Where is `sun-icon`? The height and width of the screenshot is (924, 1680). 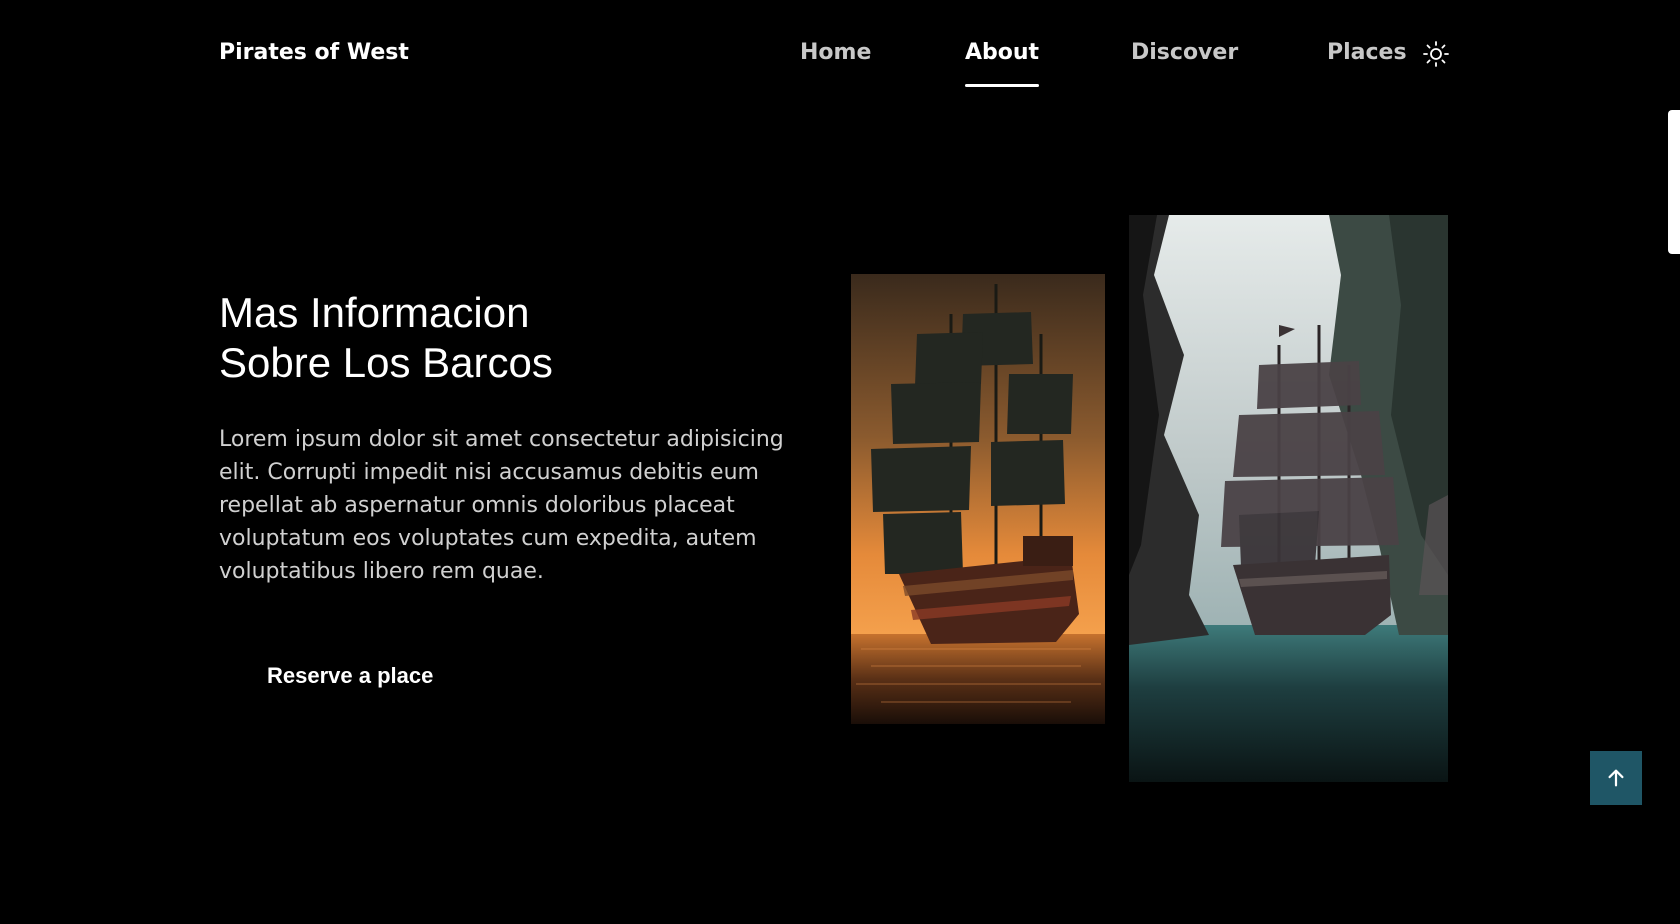 sun-icon is located at coordinates (1436, 54).